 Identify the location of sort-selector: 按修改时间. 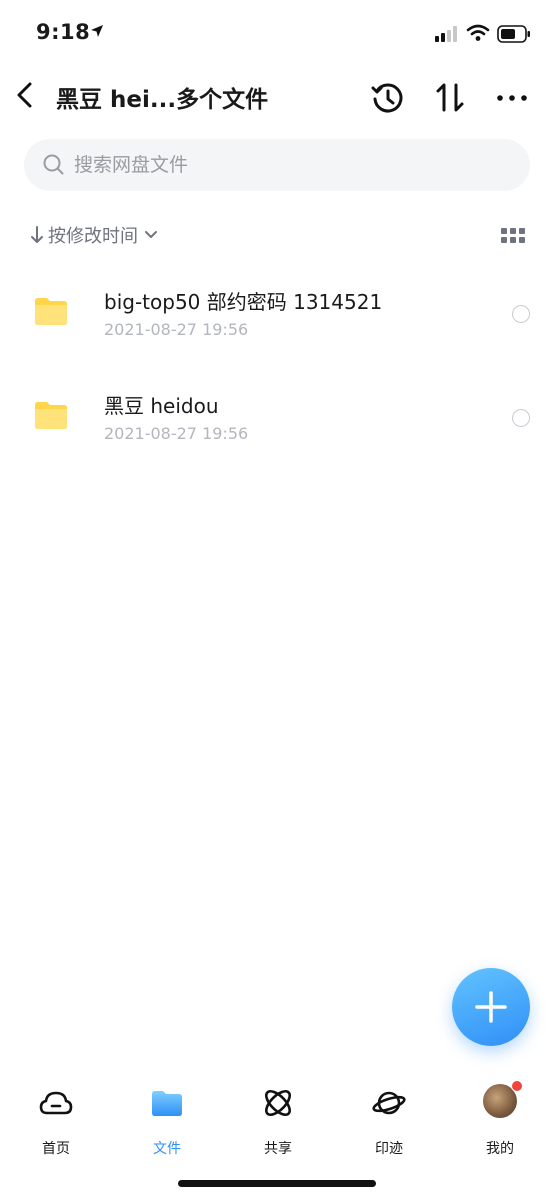
(94, 235).